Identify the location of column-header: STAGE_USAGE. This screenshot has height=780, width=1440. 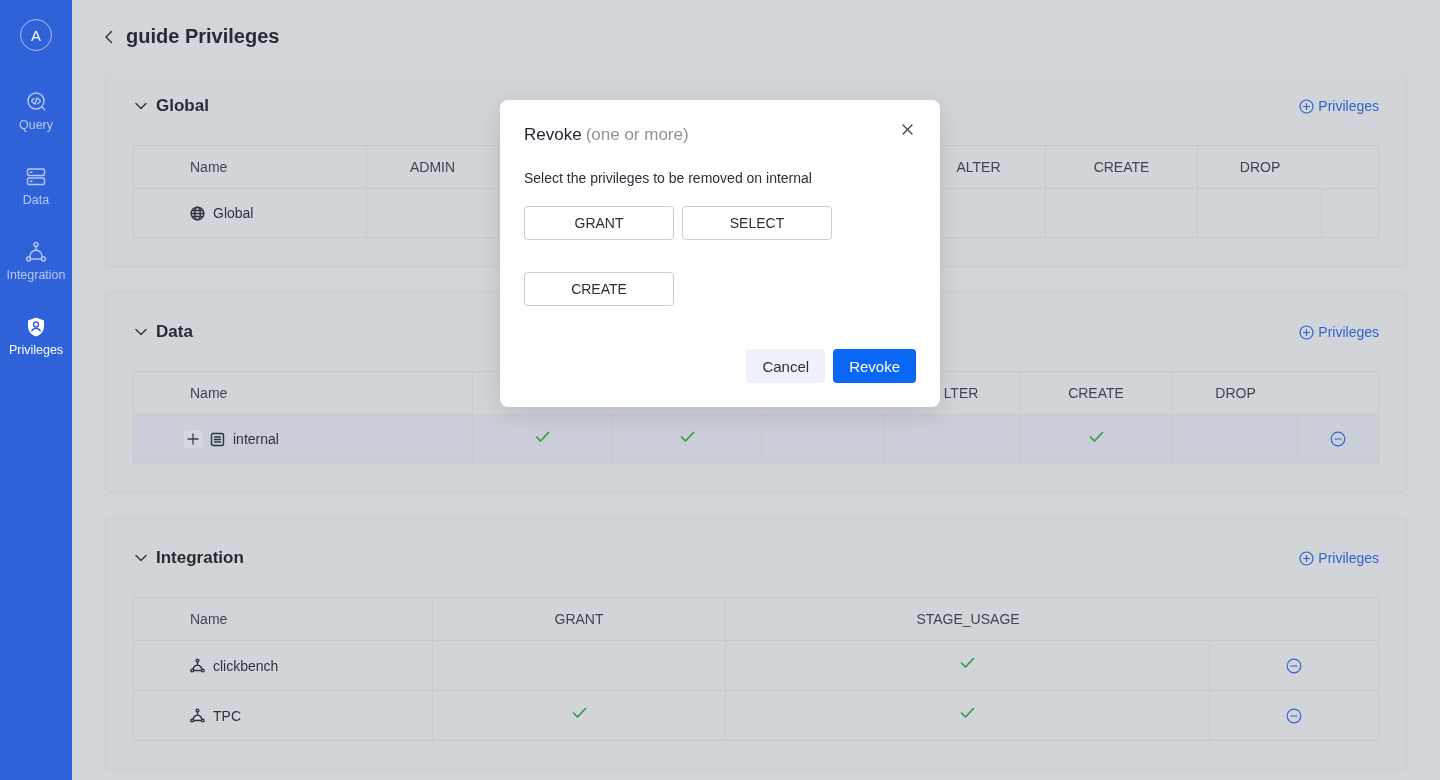
(968, 619).